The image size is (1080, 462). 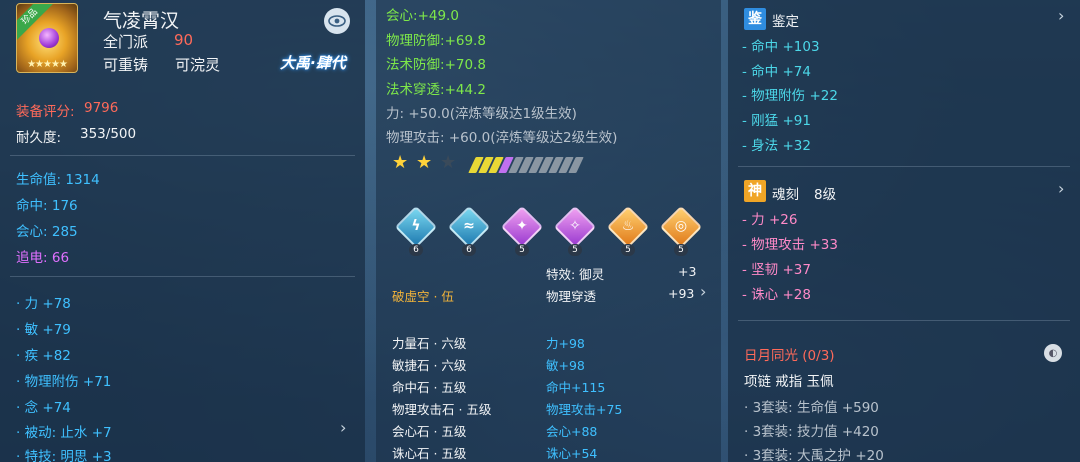 I want to click on item-name: 气凌霄汉, so click(x=141, y=21).